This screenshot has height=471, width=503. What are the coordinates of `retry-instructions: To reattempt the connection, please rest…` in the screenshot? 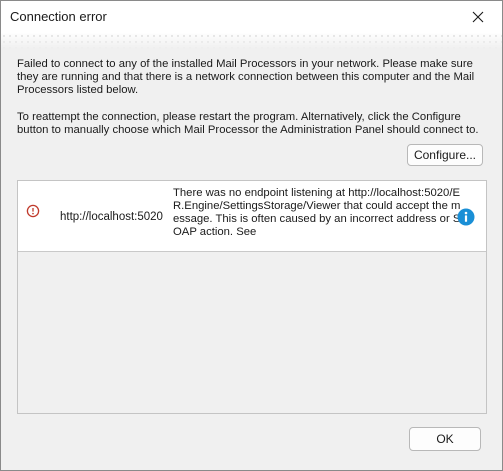 It's located at (248, 123).